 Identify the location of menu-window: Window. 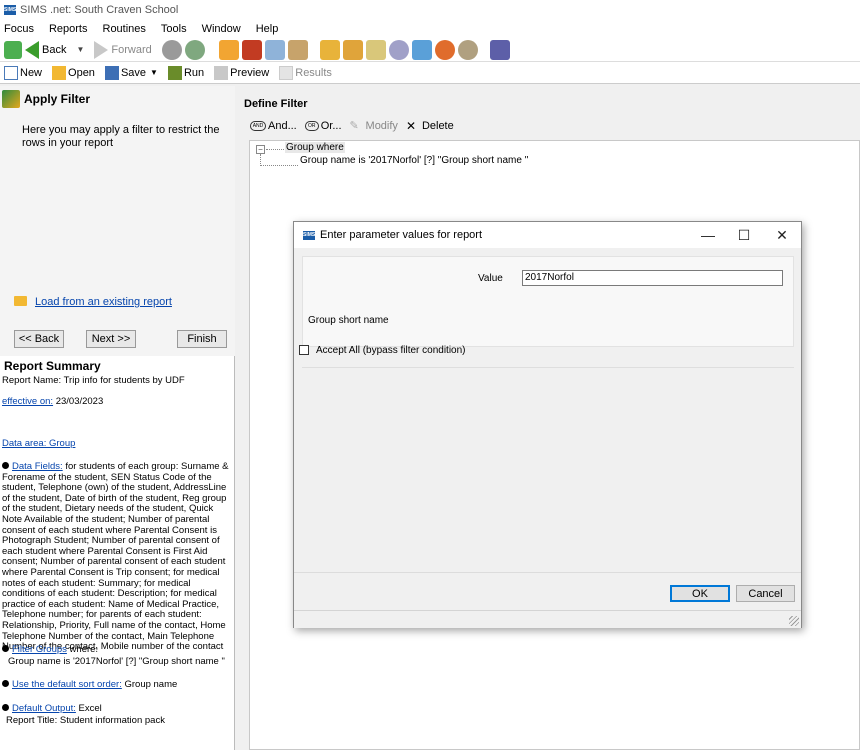
(222, 29).